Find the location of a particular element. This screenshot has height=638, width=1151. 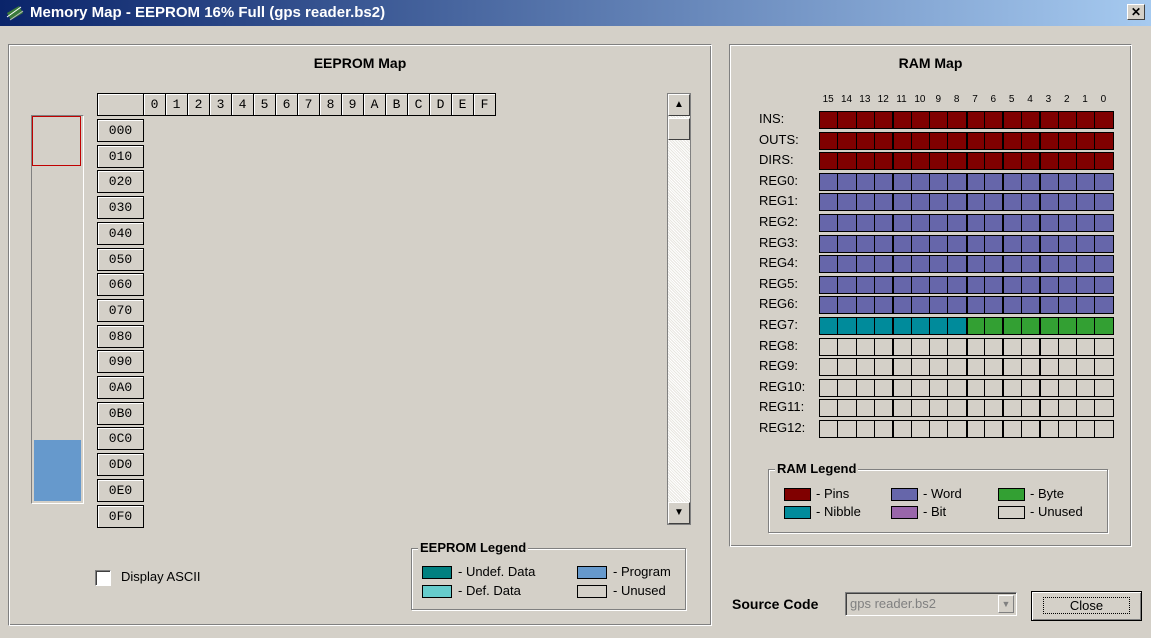

eeprom-col-header: 4 is located at coordinates (242, 104).